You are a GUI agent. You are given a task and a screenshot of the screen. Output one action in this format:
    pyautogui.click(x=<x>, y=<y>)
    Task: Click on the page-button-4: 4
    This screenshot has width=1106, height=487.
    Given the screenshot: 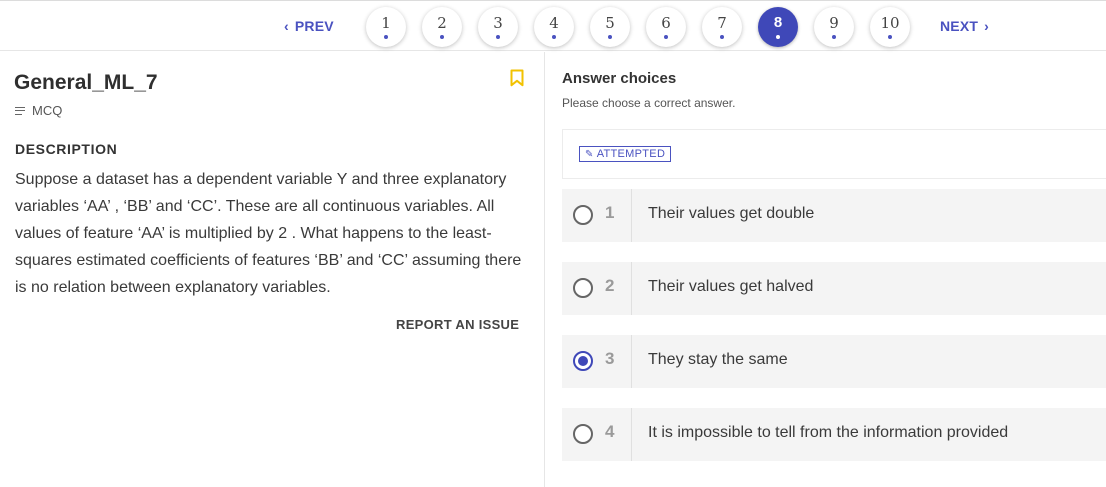 What is the action you would take?
    pyautogui.click(x=554, y=27)
    